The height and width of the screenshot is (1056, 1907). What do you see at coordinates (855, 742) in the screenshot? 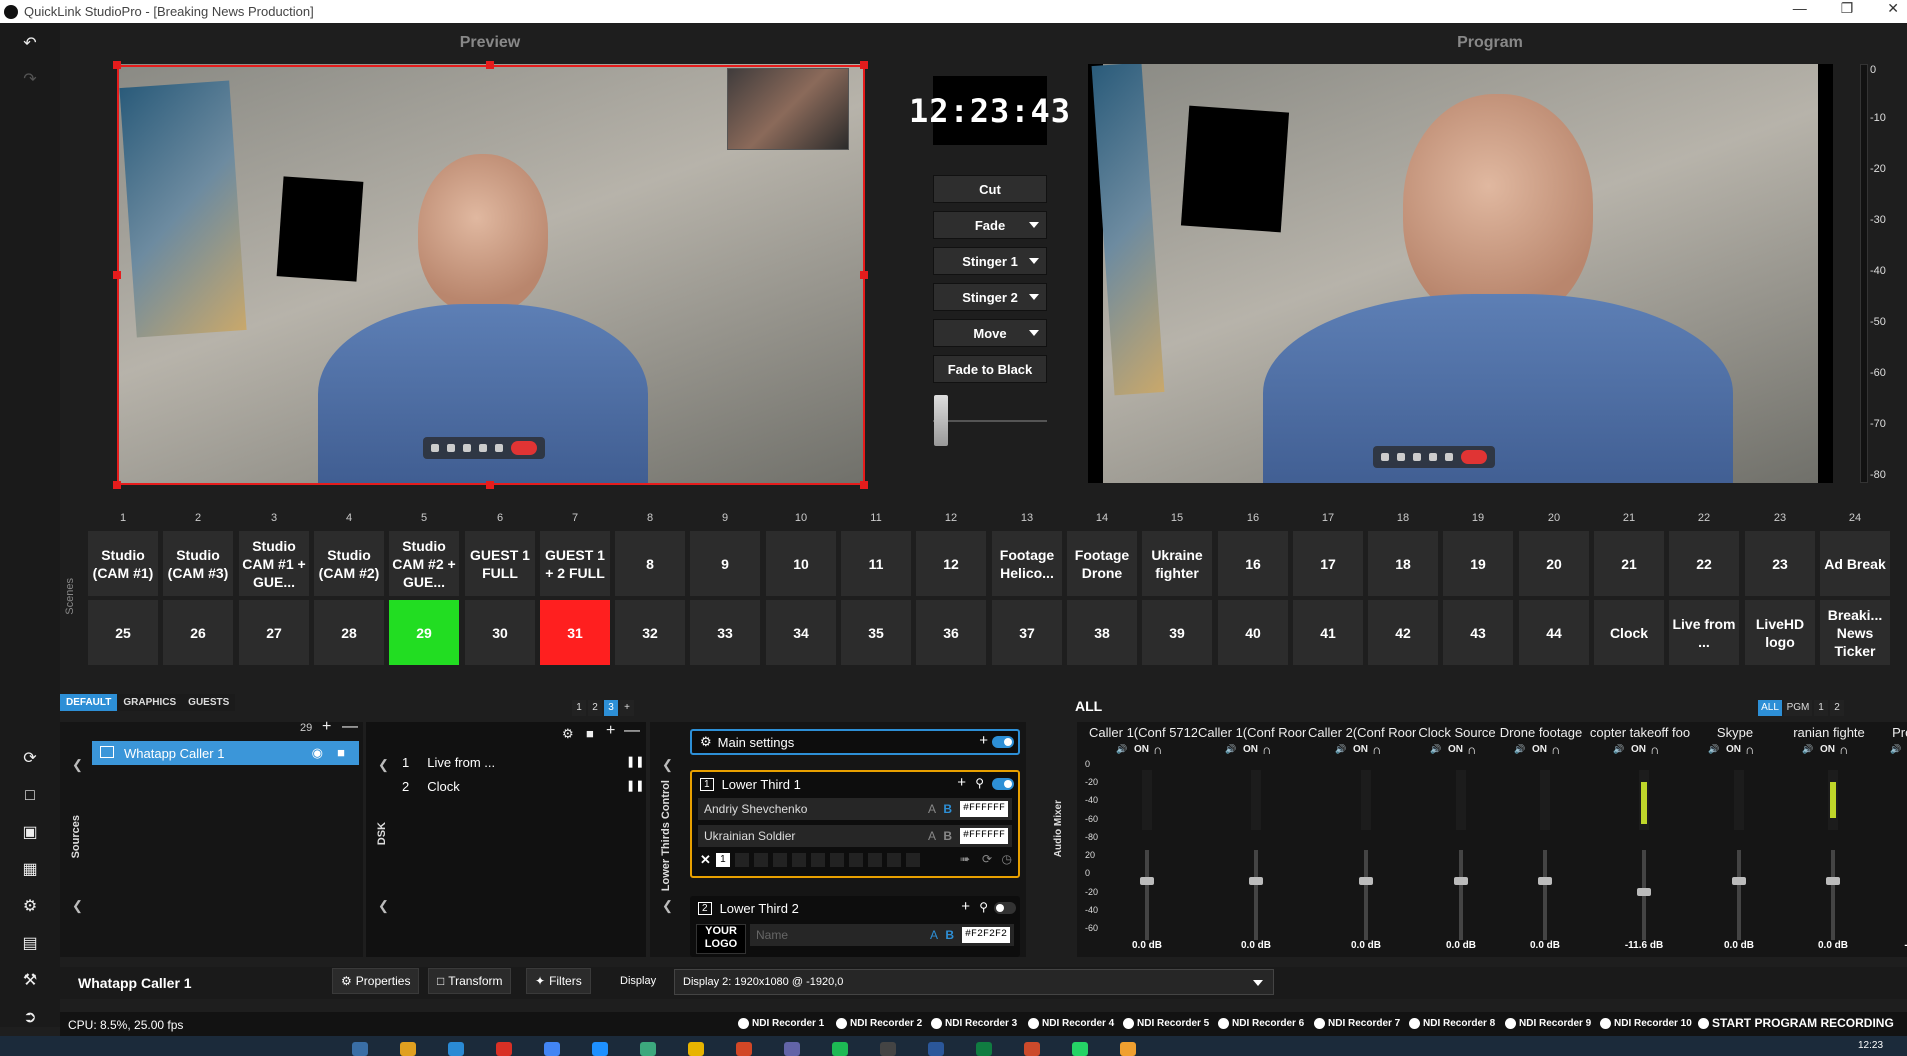
I see `main-settings-bar: ⚙ Main settings +` at bounding box center [855, 742].